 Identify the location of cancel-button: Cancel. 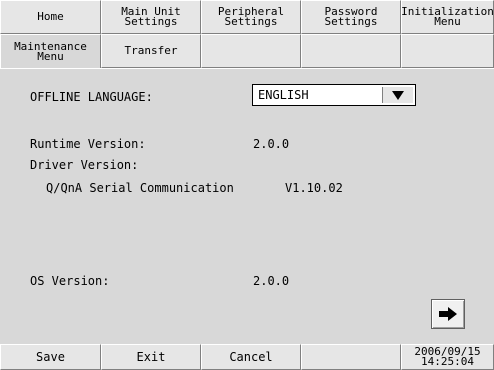
(251, 357).